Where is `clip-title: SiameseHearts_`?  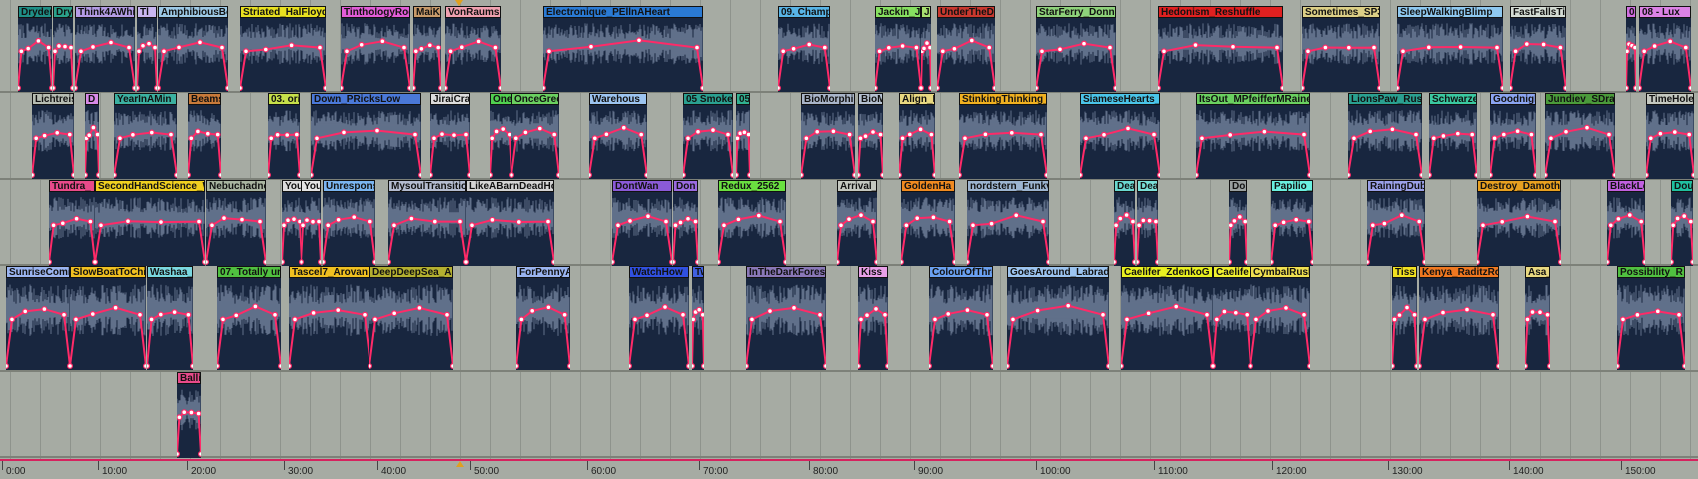 clip-title: SiameseHearts_ is located at coordinates (1120, 99).